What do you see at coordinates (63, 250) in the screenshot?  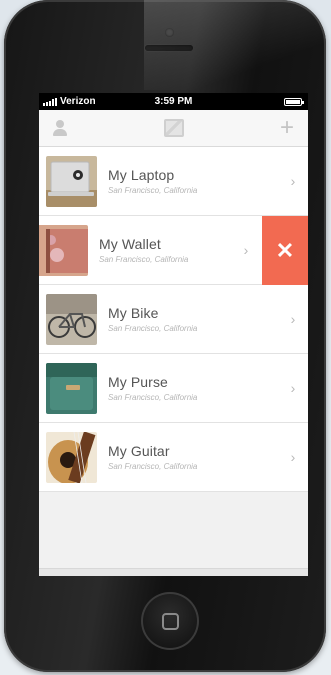 I see `wallet-thumbnail` at bounding box center [63, 250].